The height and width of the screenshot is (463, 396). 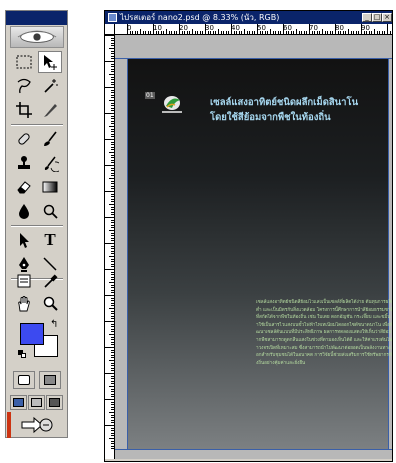 What do you see at coordinates (24, 110) in the screenshot?
I see `crop-tool-icon` at bounding box center [24, 110].